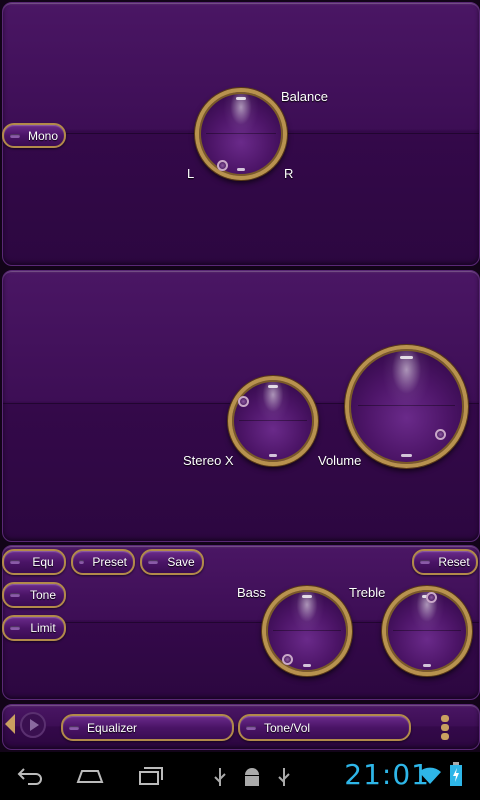 The height and width of the screenshot is (800, 480). Describe the element at coordinates (241, 134) in the screenshot. I see `balance-knob` at that location.